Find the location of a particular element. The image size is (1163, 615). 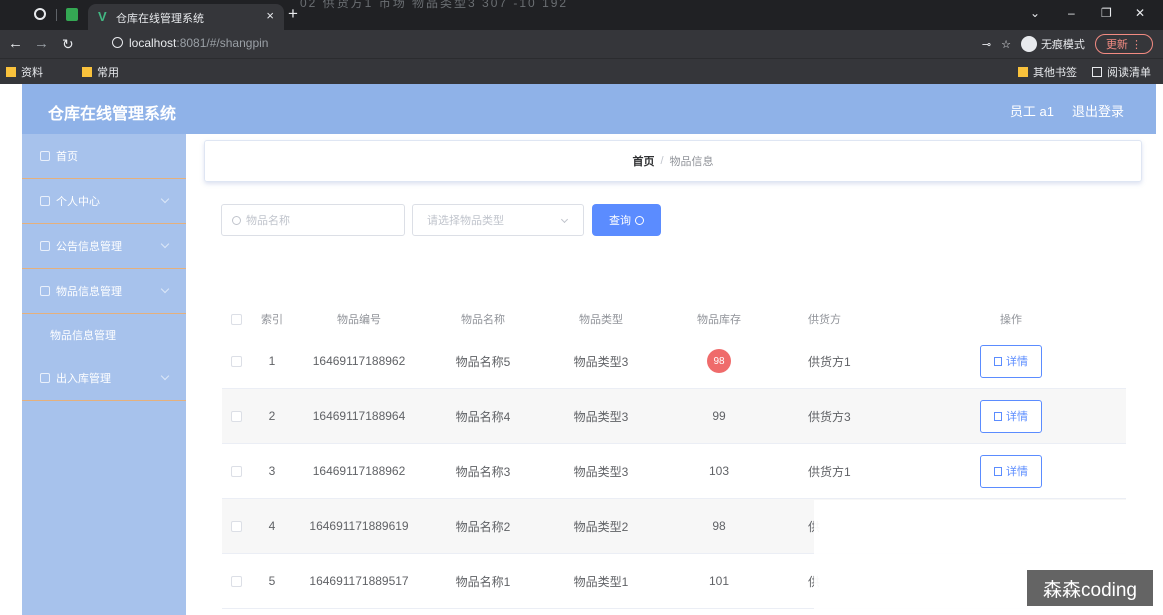

item-number: 164691171889517 is located at coordinates (359, 581).